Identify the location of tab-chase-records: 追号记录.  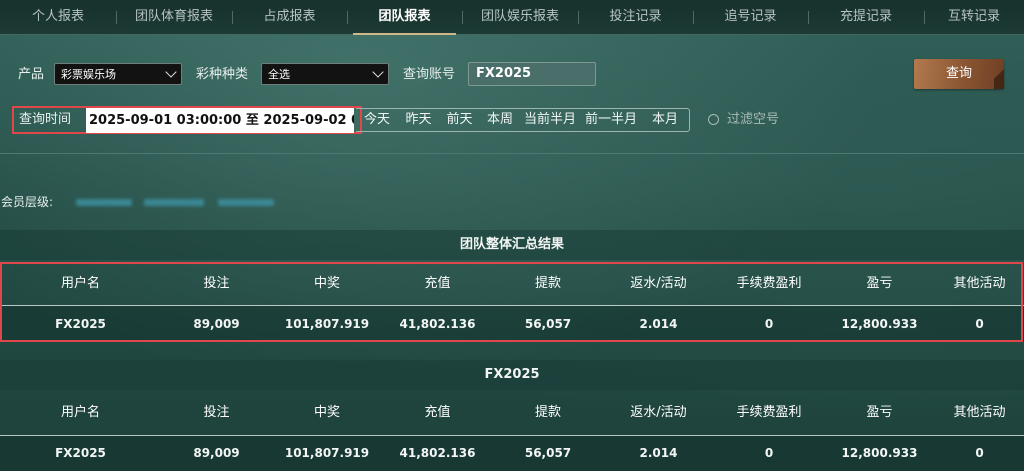
(750, 17).